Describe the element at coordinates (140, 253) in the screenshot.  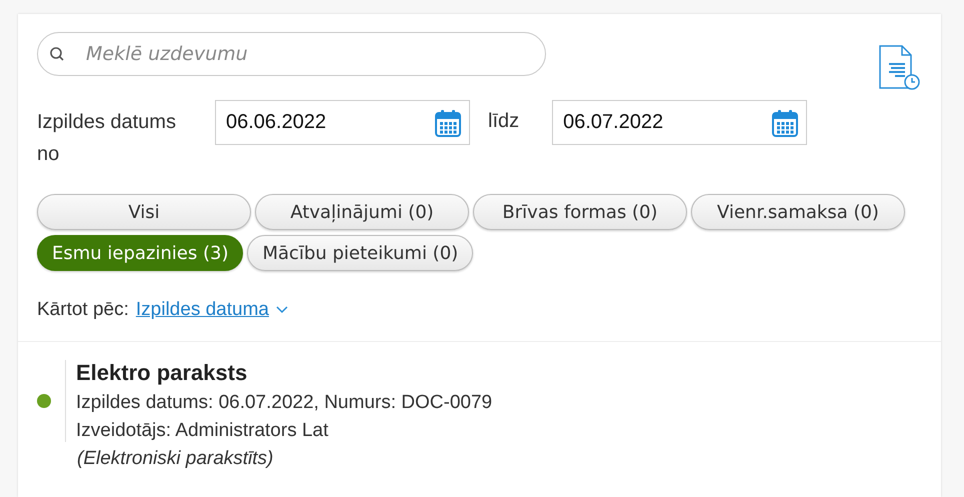
I see `filter-tab: Esmu iepazinies (3)` at that location.